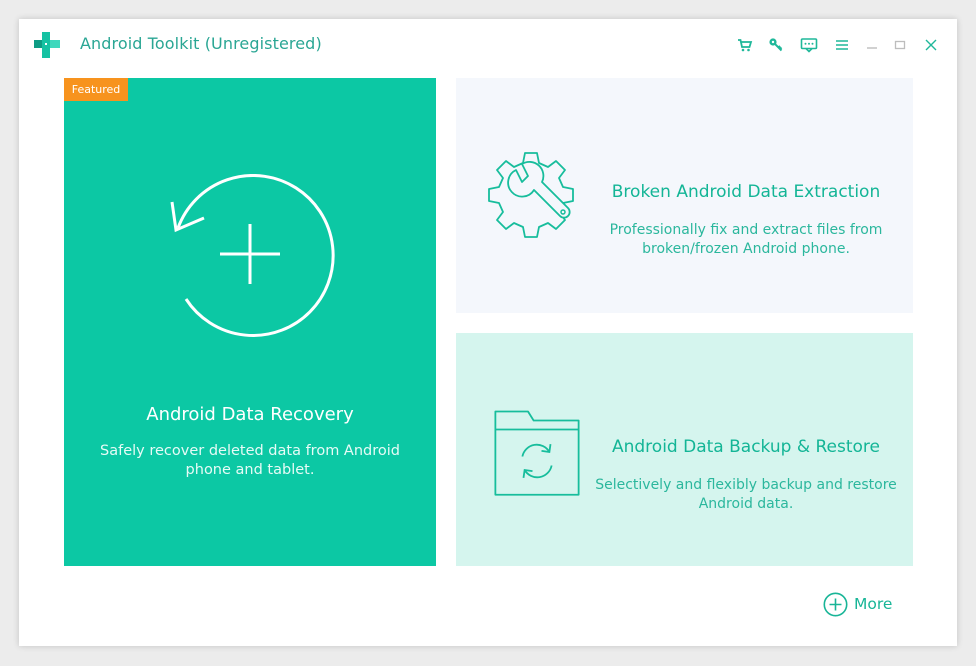  I want to click on folder-sync-icon, so click(537, 453).